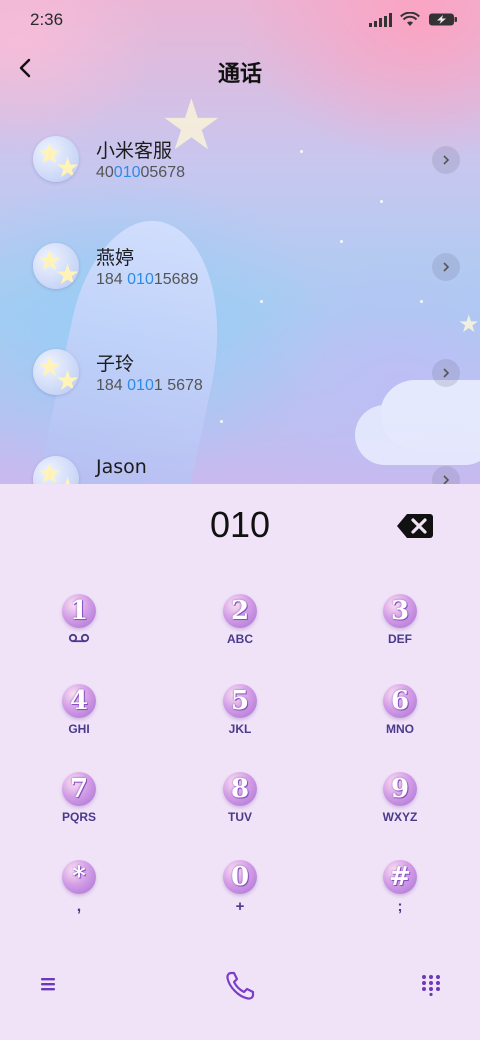  What do you see at coordinates (240, 457) in the screenshot?
I see `contact-row: ★★ Jason` at bounding box center [240, 457].